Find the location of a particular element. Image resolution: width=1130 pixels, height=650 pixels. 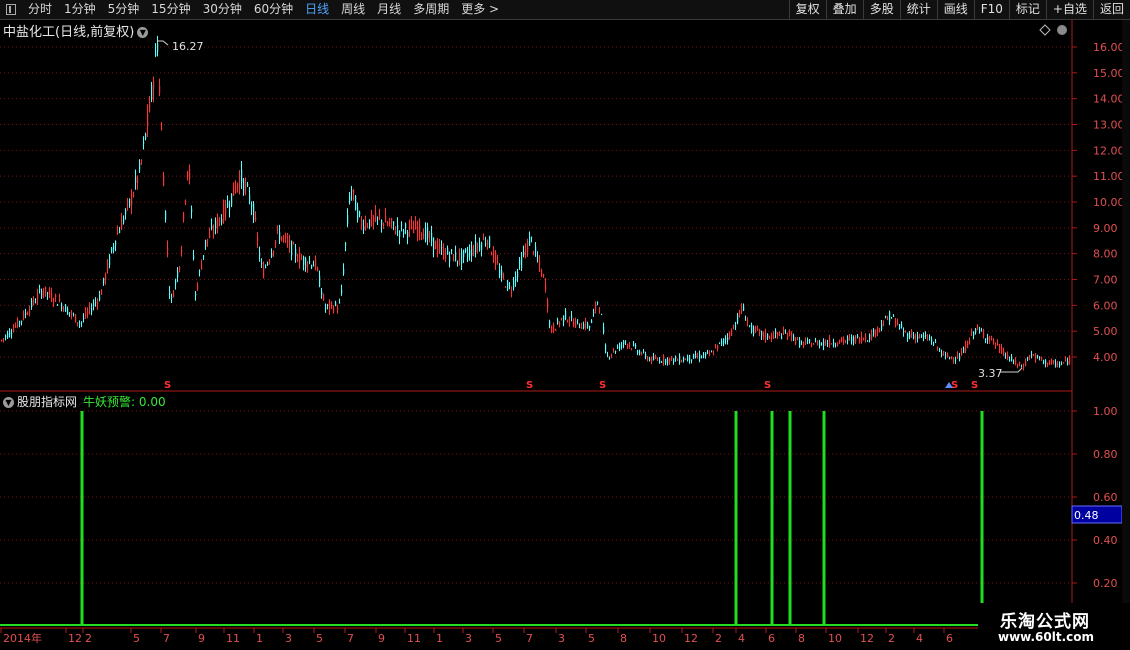

indicator-tick-label: 0.20 is located at coordinates (1105, 583).